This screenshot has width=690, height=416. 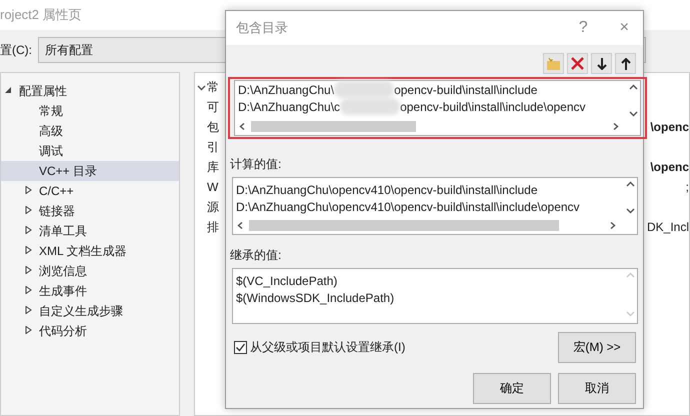 I want to click on directory-path: D:\AnZhuangChu\c, so click(x=289, y=107).